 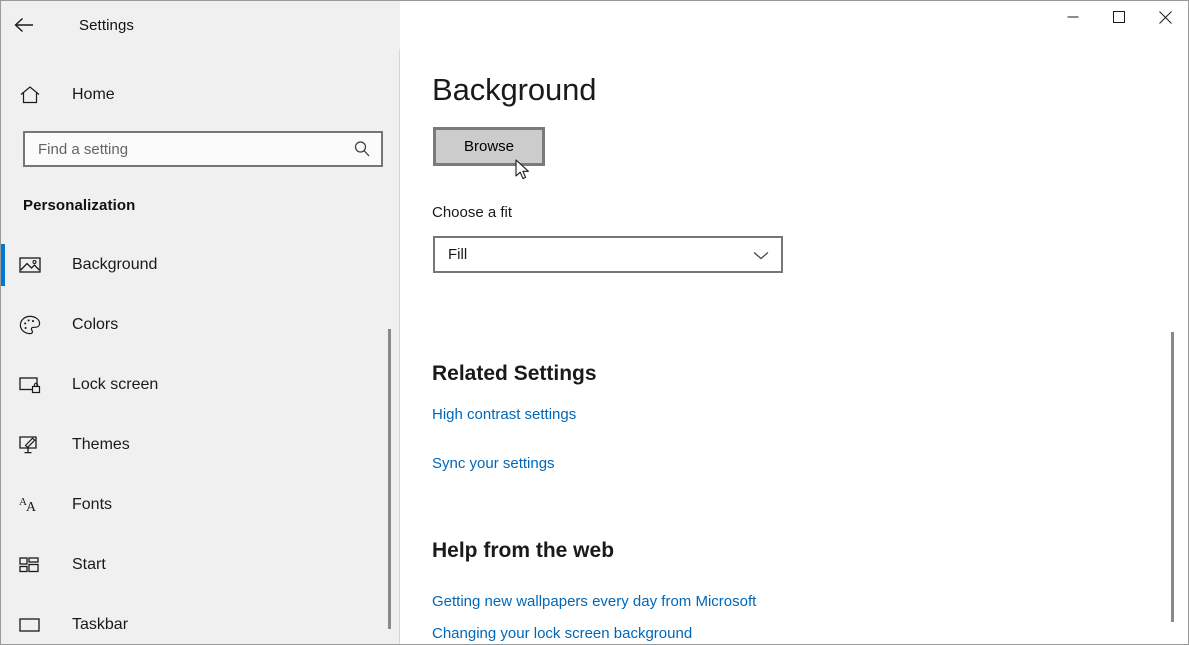 I want to click on search-icon, so click(x=362, y=149).